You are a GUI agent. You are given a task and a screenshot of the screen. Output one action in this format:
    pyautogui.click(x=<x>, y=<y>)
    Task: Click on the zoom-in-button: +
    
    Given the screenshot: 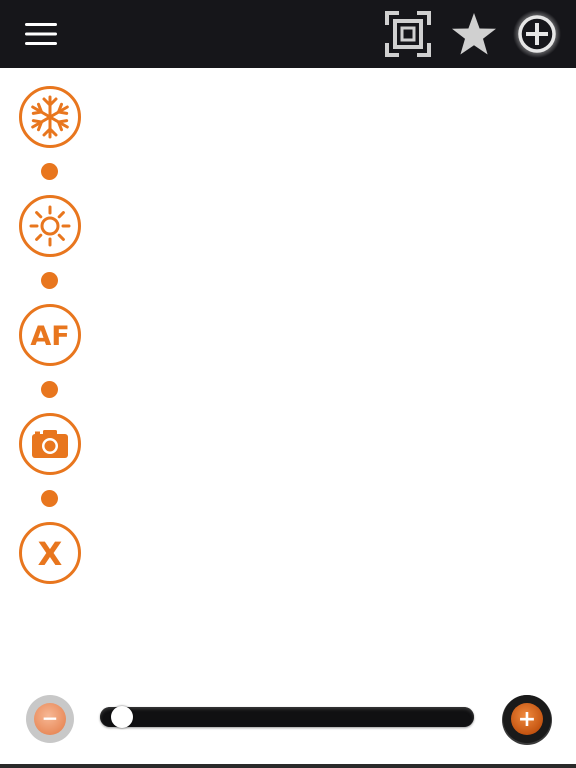 What is the action you would take?
    pyautogui.click(x=526, y=719)
    